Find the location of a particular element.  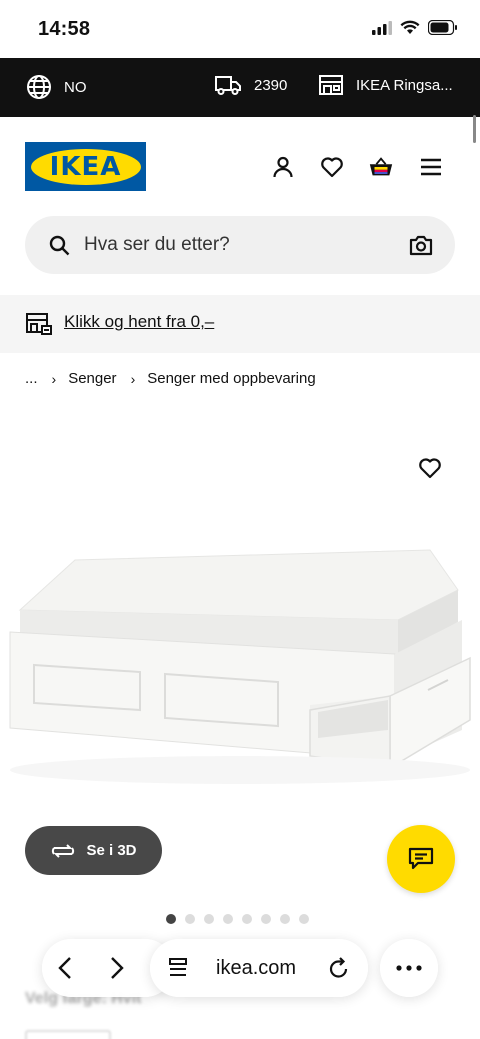

search-input: Hva ser du etter? is located at coordinates (157, 245).